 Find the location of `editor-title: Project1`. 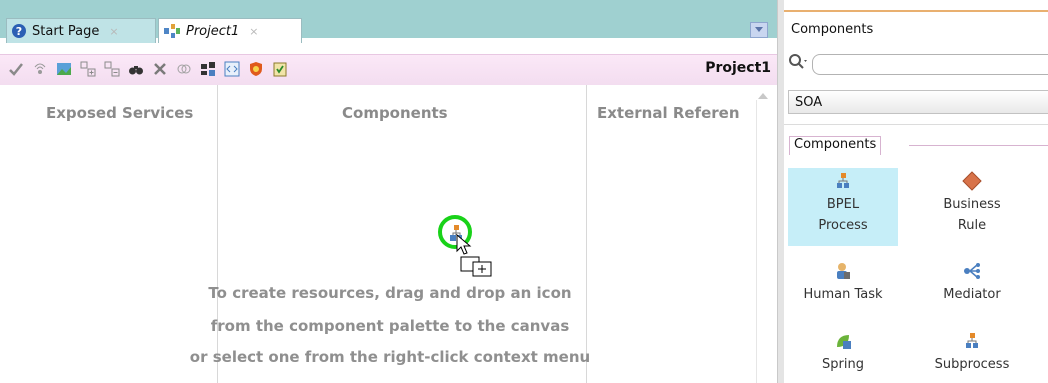

editor-title: Project1 is located at coordinates (738, 68).